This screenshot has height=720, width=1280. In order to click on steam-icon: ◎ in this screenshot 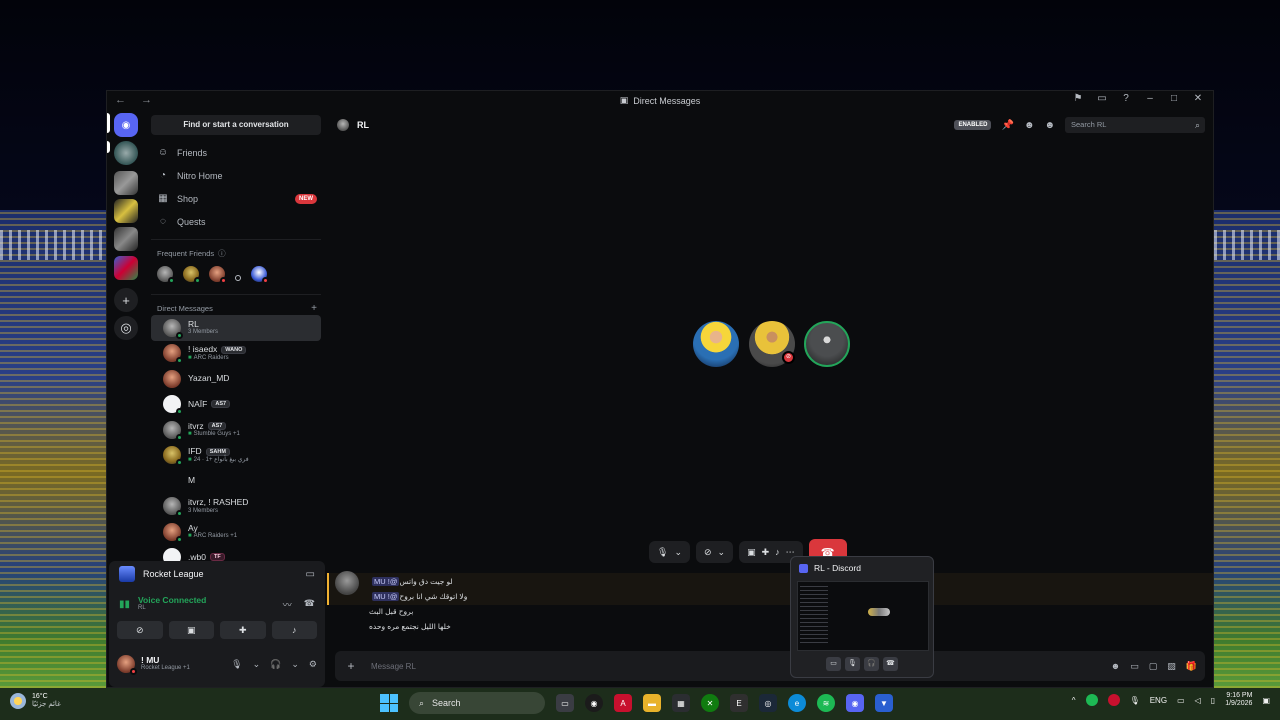, I will do `click(768, 703)`.